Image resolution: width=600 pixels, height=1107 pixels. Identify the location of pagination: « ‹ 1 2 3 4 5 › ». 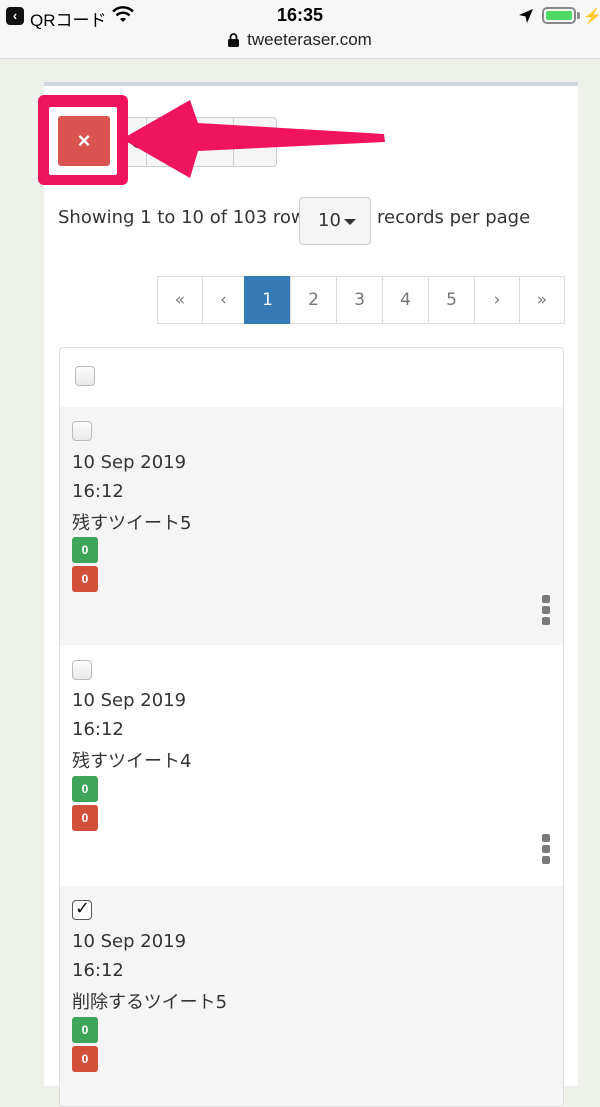
(361, 300).